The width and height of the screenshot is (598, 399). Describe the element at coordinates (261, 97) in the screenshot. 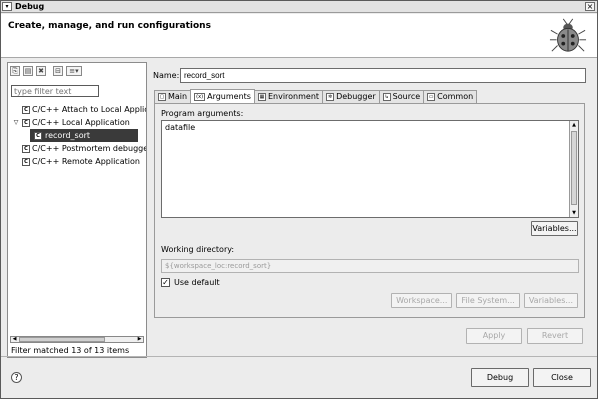

I see `environment-tab-icon: ▦` at that location.